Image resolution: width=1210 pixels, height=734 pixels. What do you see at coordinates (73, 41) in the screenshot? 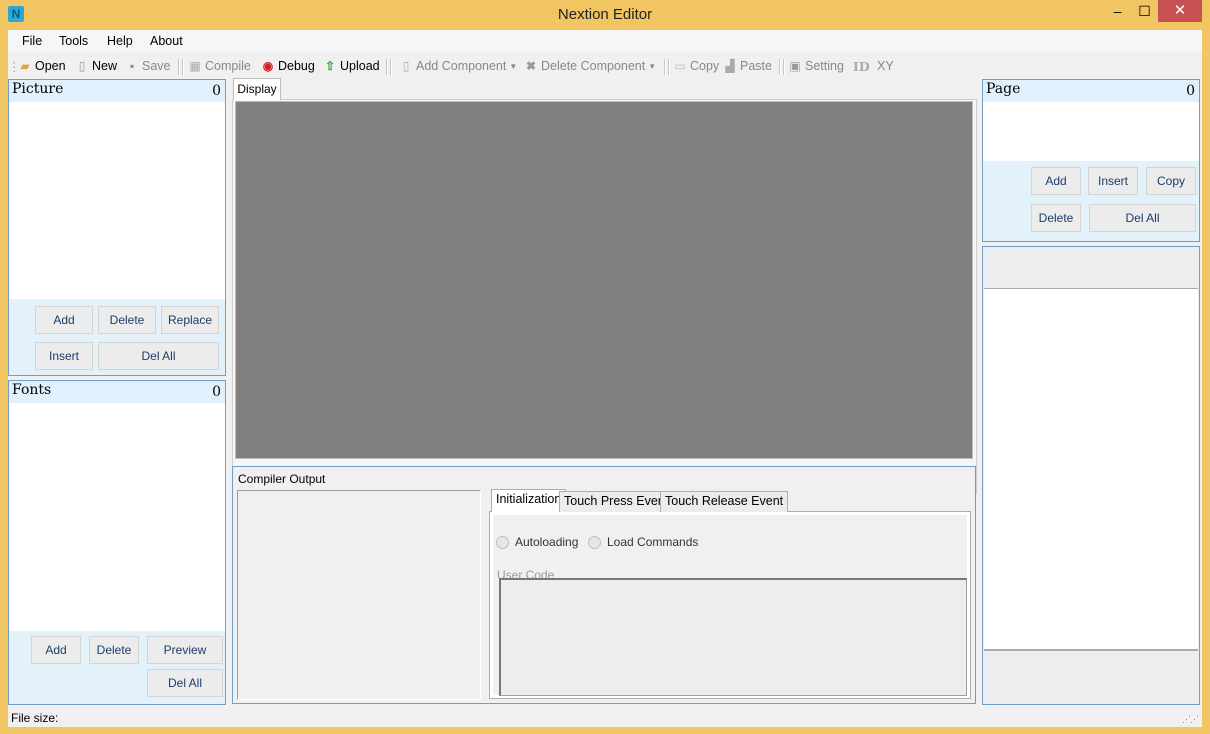
I see `menu-tools: Tools` at bounding box center [73, 41].